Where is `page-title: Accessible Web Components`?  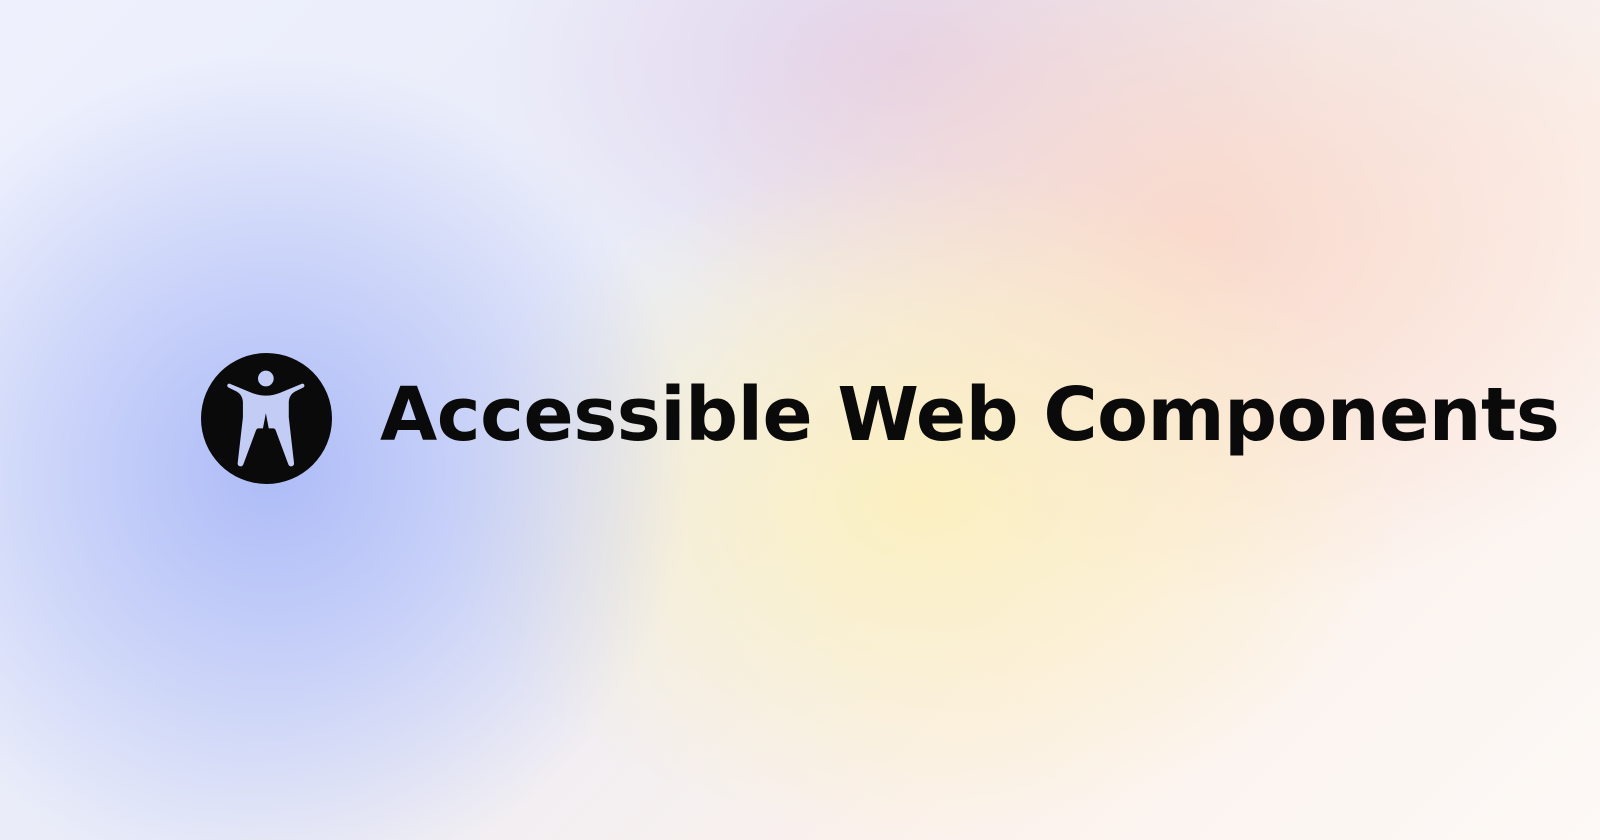
page-title: Accessible Web Components is located at coordinates (970, 415).